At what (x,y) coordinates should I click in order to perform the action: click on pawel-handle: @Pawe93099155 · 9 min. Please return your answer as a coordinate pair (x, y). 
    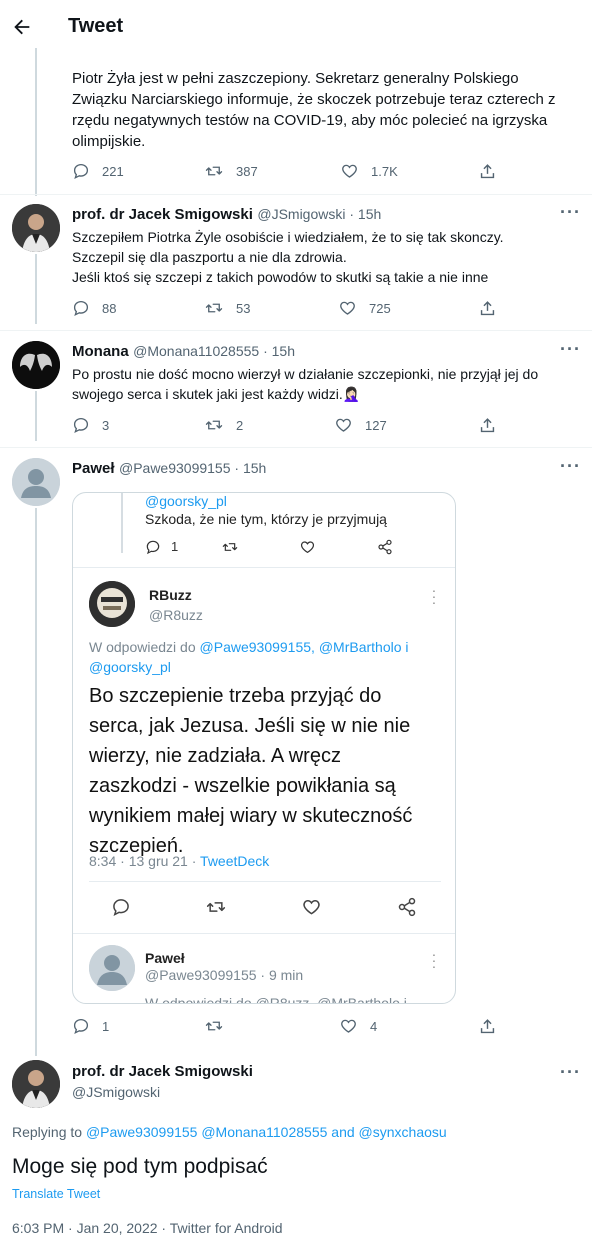
    Looking at the image, I should click on (224, 975).